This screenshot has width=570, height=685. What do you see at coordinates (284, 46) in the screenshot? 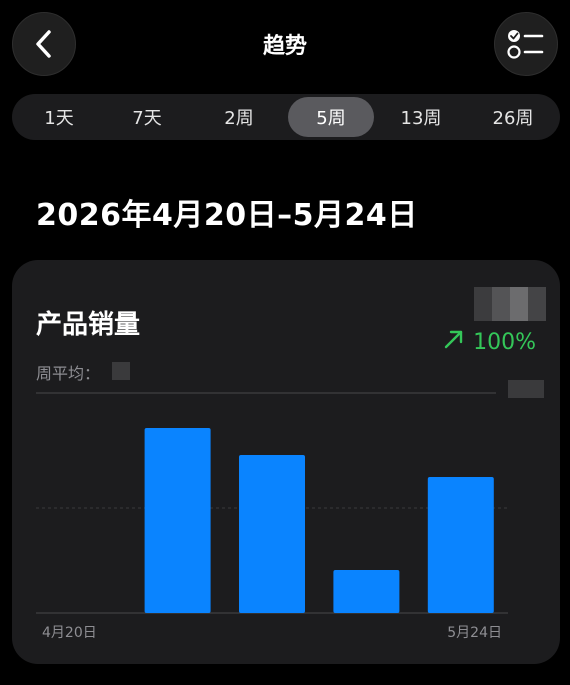
I see `page-title: 趋势` at bounding box center [284, 46].